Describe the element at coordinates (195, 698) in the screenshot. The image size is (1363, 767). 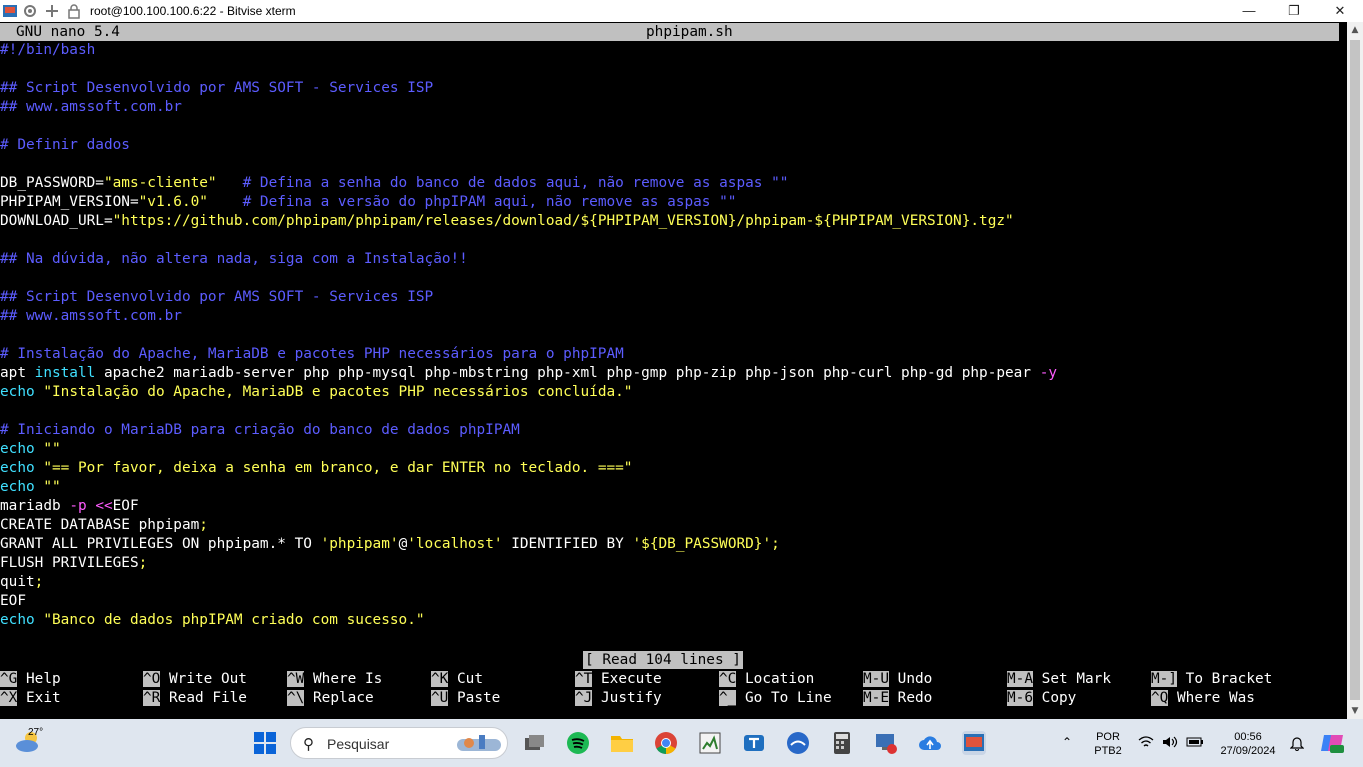
I see `shortcut-item: ^R Read File` at that location.